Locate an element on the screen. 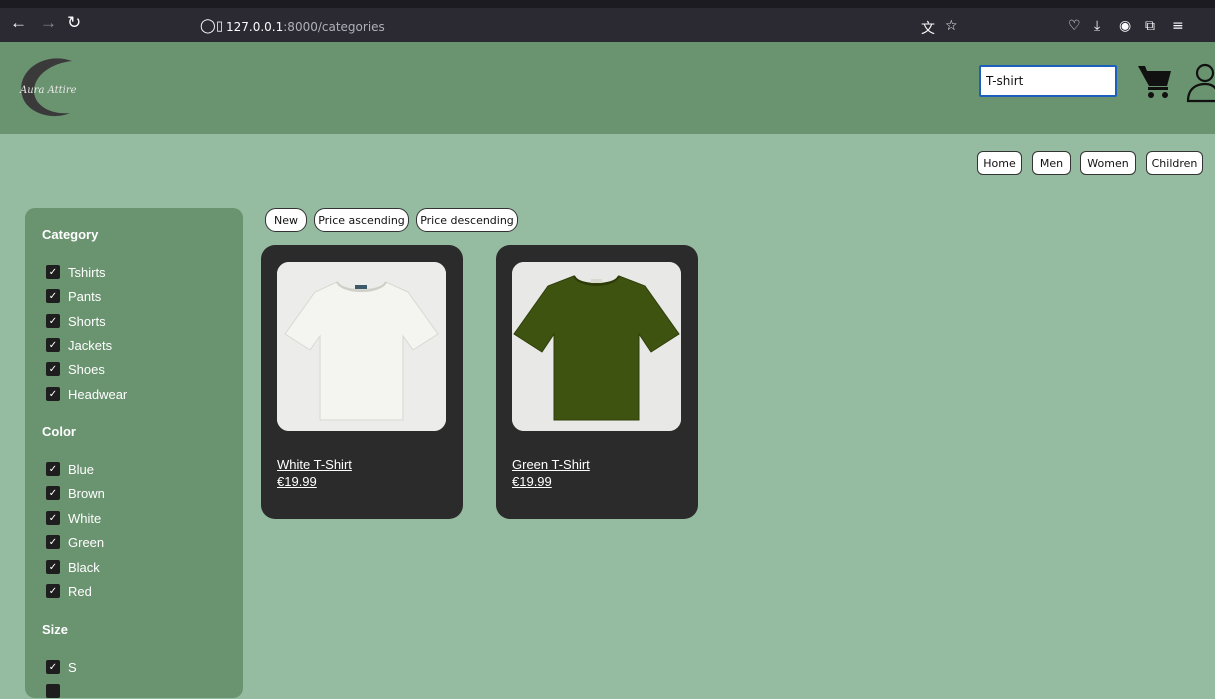  sort-price-ascending-button: Price ascending is located at coordinates (361, 220).